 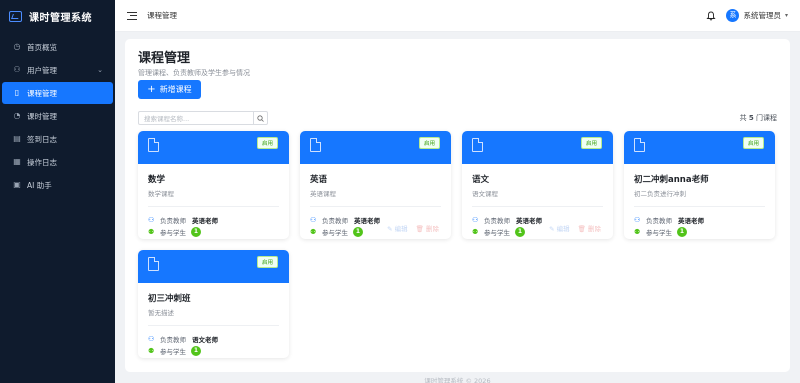 What do you see at coordinates (319, 180) in the screenshot?
I see `course-name: 英语` at bounding box center [319, 180].